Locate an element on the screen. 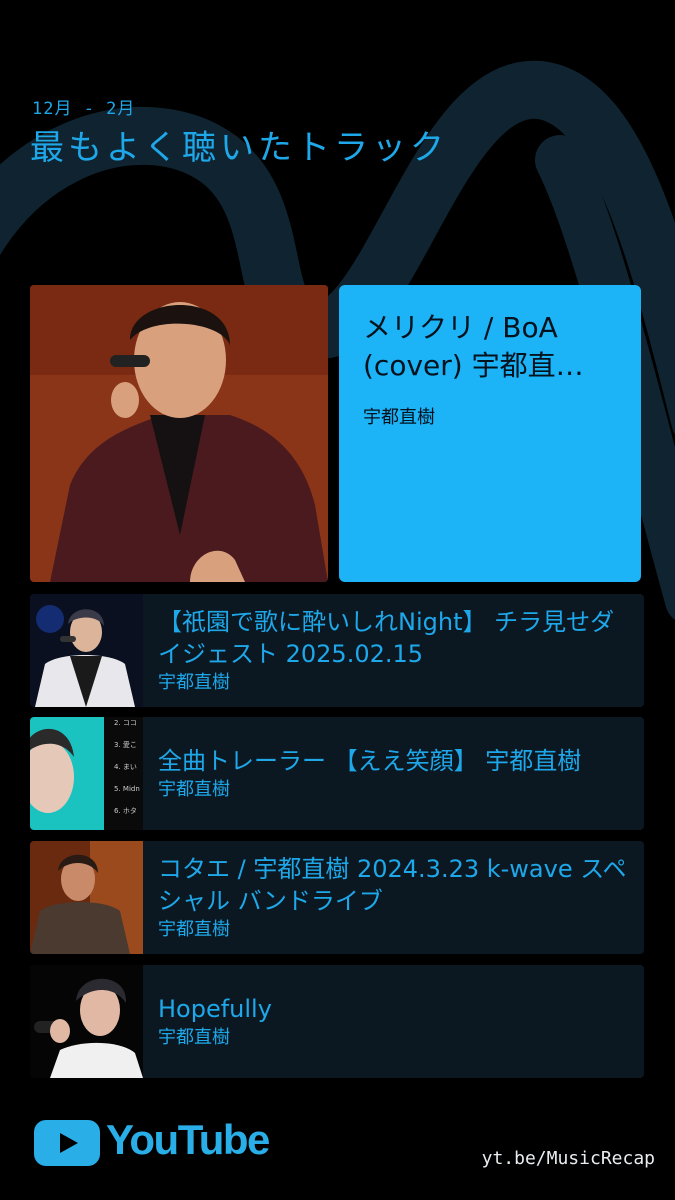 This screenshot has width=675, height=1200. list-line: 4. まい is located at coordinates (125, 767).